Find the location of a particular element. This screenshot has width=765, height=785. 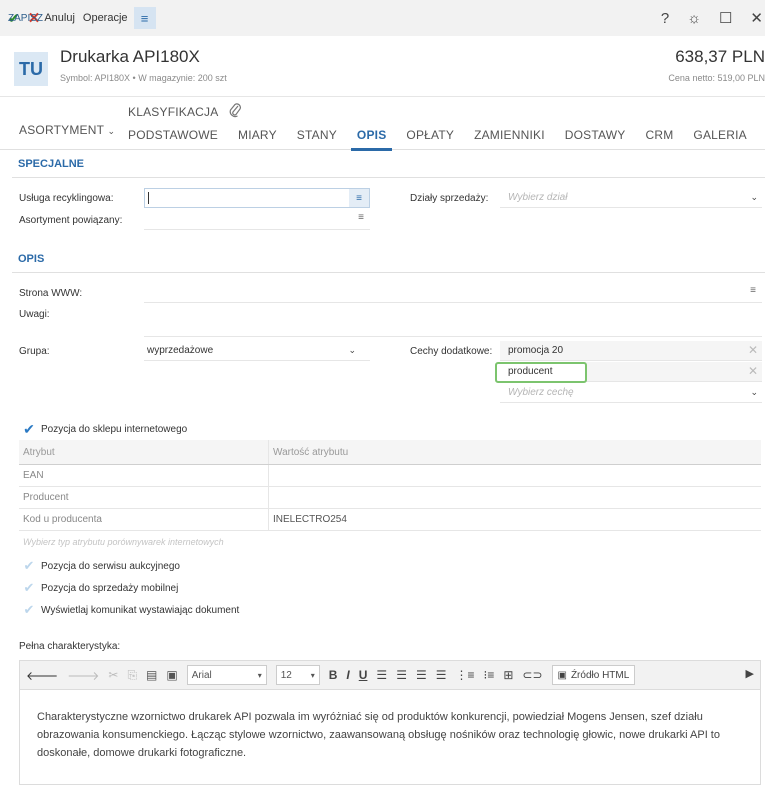

tab-oplaty: OPŁATY is located at coordinates (430, 135).